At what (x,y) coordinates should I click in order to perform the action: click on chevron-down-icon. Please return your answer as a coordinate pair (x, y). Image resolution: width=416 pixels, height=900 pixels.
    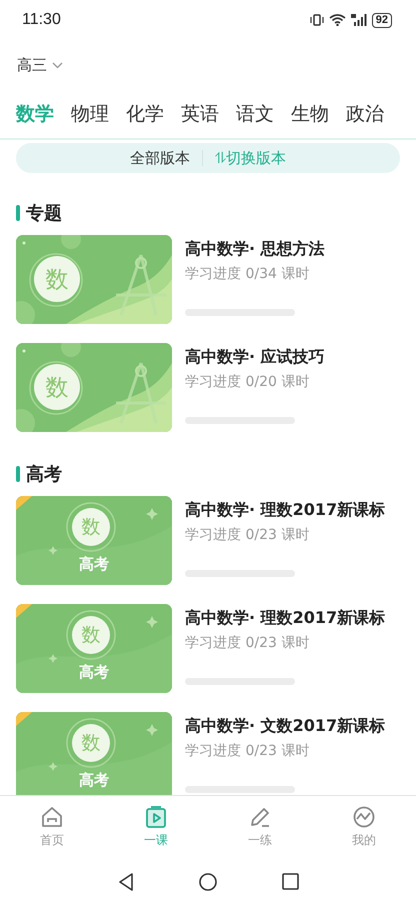
    Looking at the image, I should click on (57, 65).